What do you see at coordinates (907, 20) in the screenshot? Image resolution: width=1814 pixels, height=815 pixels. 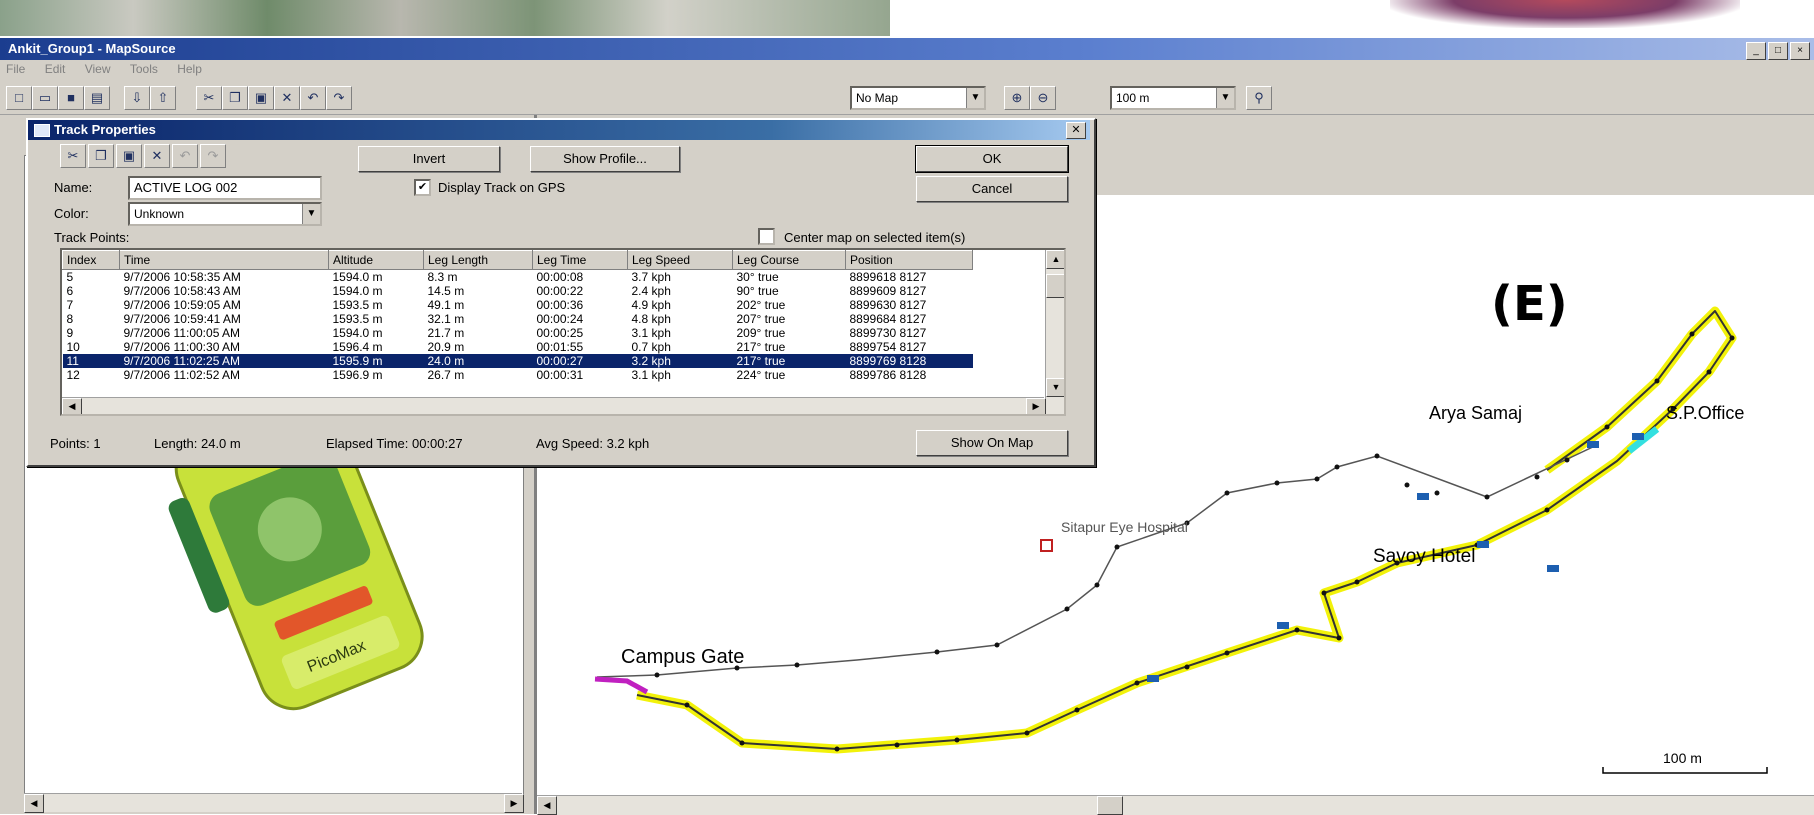 I see `photo-strip` at bounding box center [907, 20].